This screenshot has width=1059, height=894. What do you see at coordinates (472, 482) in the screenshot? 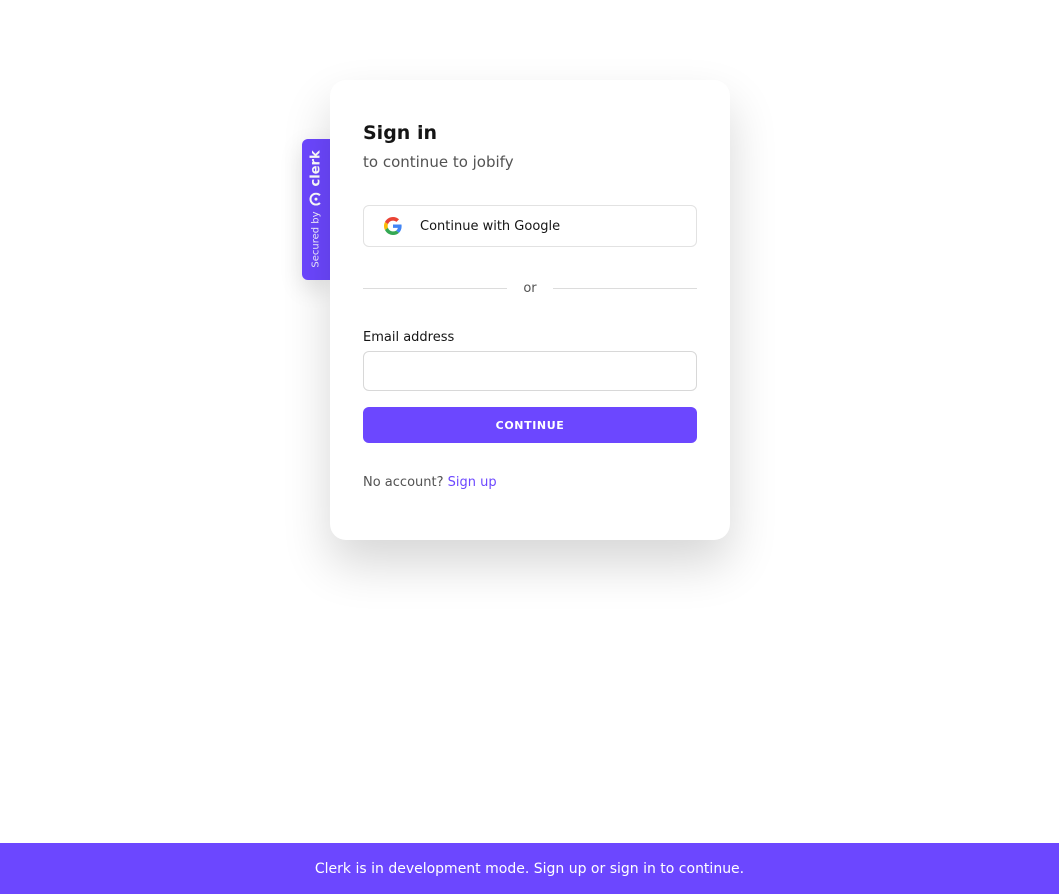
I see `sign-up-link: Sign up` at bounding box center [472, 482].